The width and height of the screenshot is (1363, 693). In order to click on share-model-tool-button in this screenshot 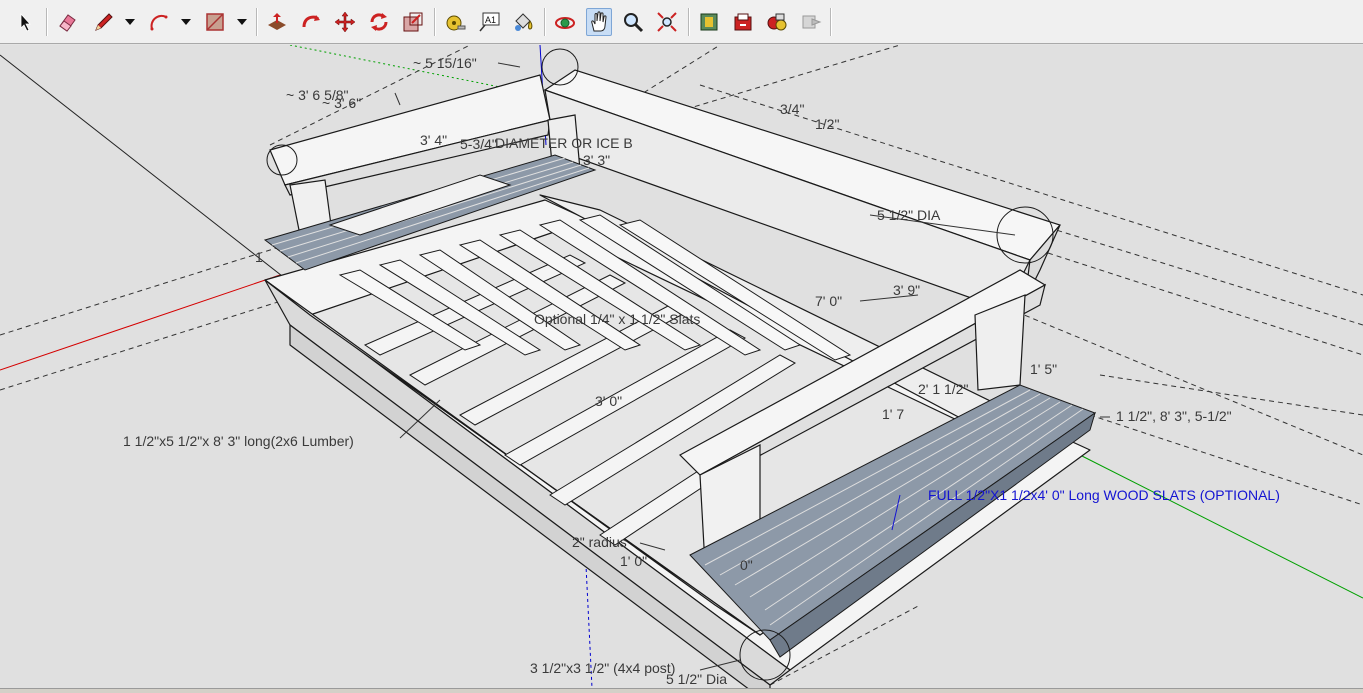, I will do `click(743, 22)`.